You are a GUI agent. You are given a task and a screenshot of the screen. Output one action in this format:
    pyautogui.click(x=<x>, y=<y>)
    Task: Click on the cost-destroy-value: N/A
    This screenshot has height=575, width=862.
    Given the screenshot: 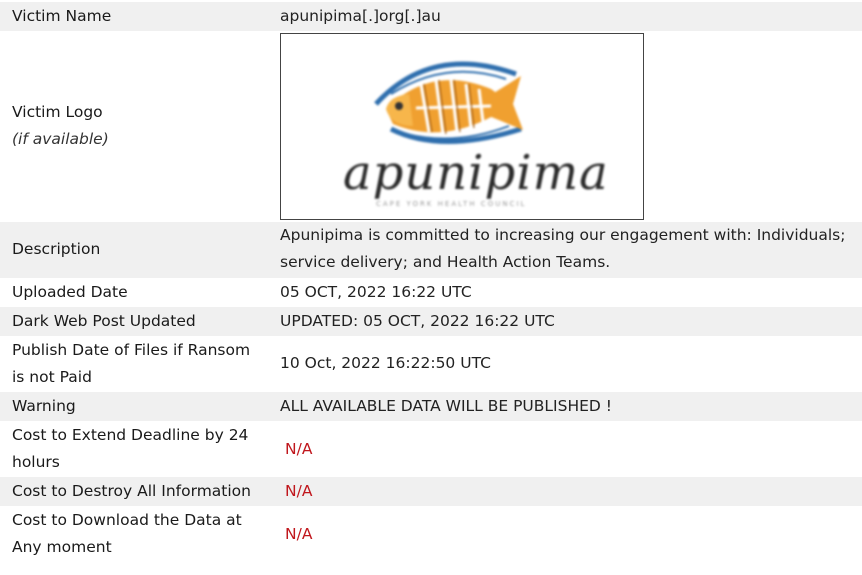 What is the action you would take?
    pyautogui.click(x=299, y=491)
    